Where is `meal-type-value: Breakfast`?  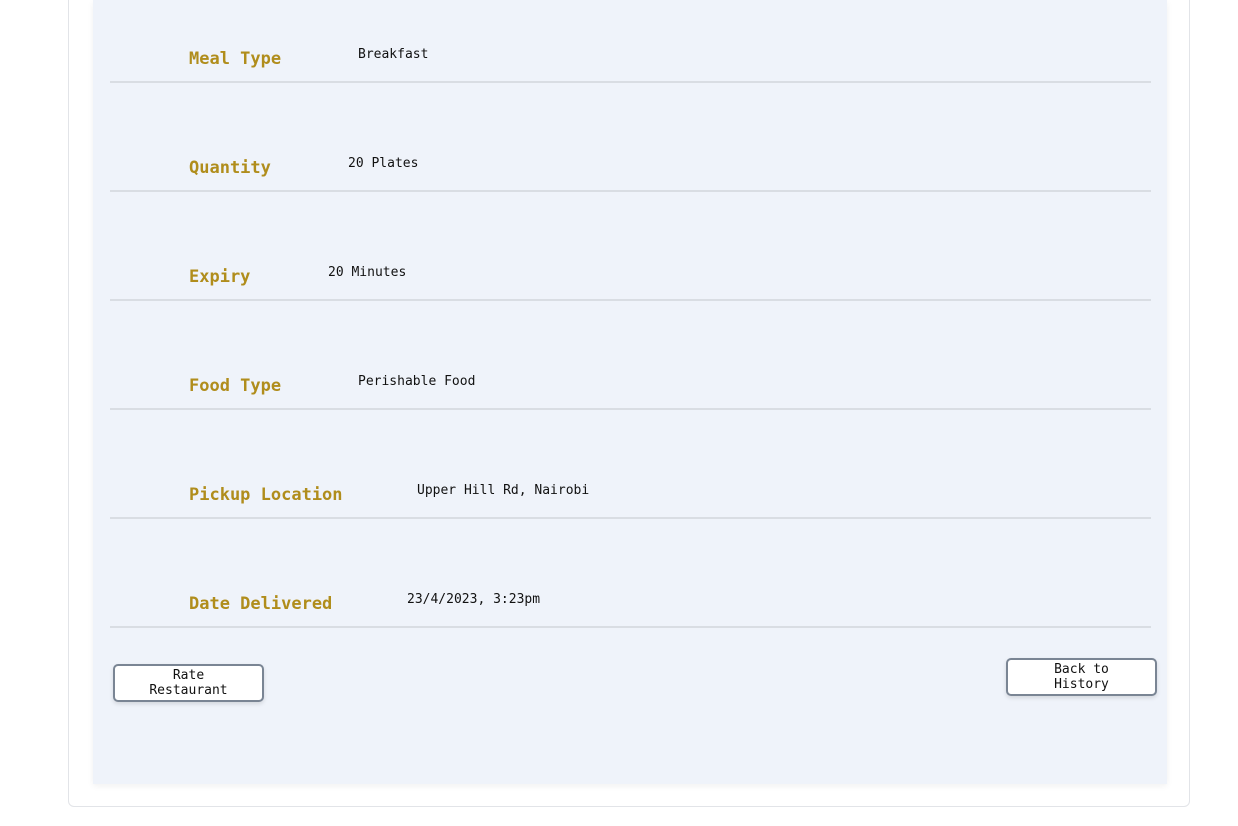 meal-type-value: Breakfast is located at coordinates (393, 54).